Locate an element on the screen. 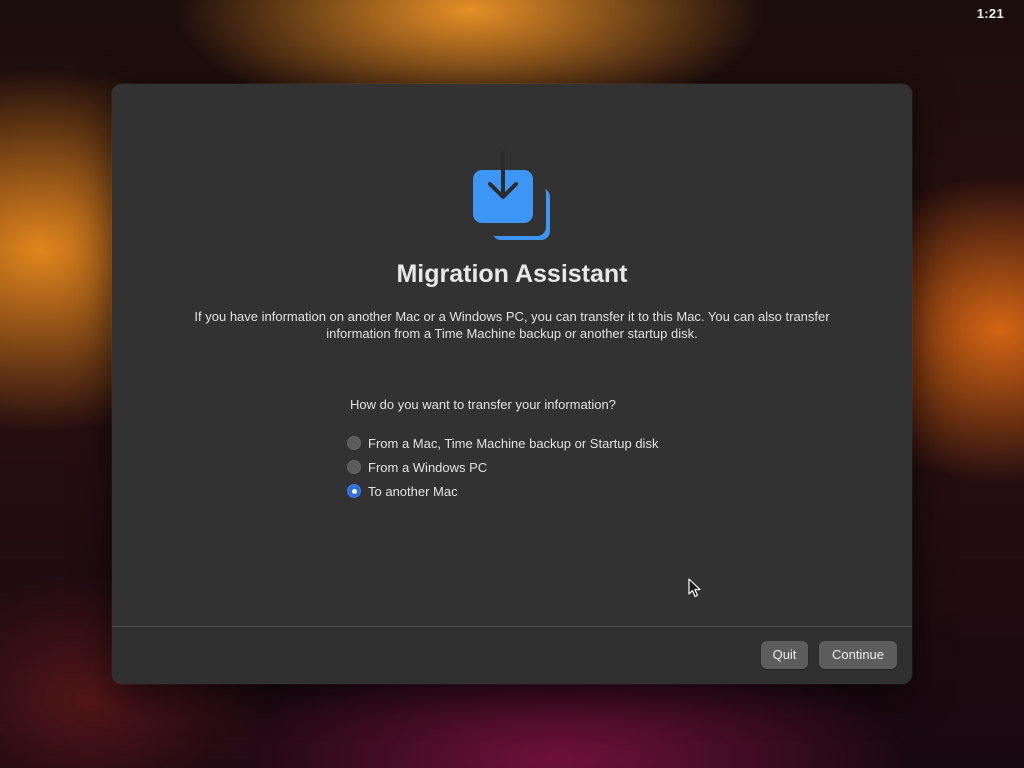 The width and height of the screenshot is (1024, 768). radio-from-mac is located at coordinates (354, 443).